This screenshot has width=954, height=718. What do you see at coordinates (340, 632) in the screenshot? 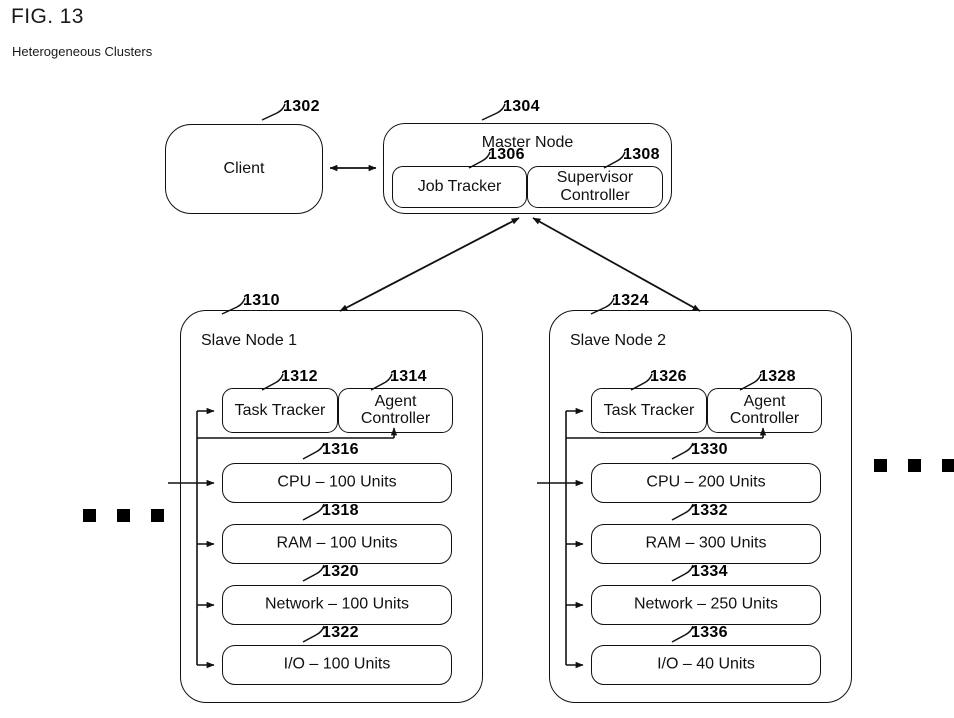
I see `ref-label-1322: 1322` at bounding box center [340, 632].